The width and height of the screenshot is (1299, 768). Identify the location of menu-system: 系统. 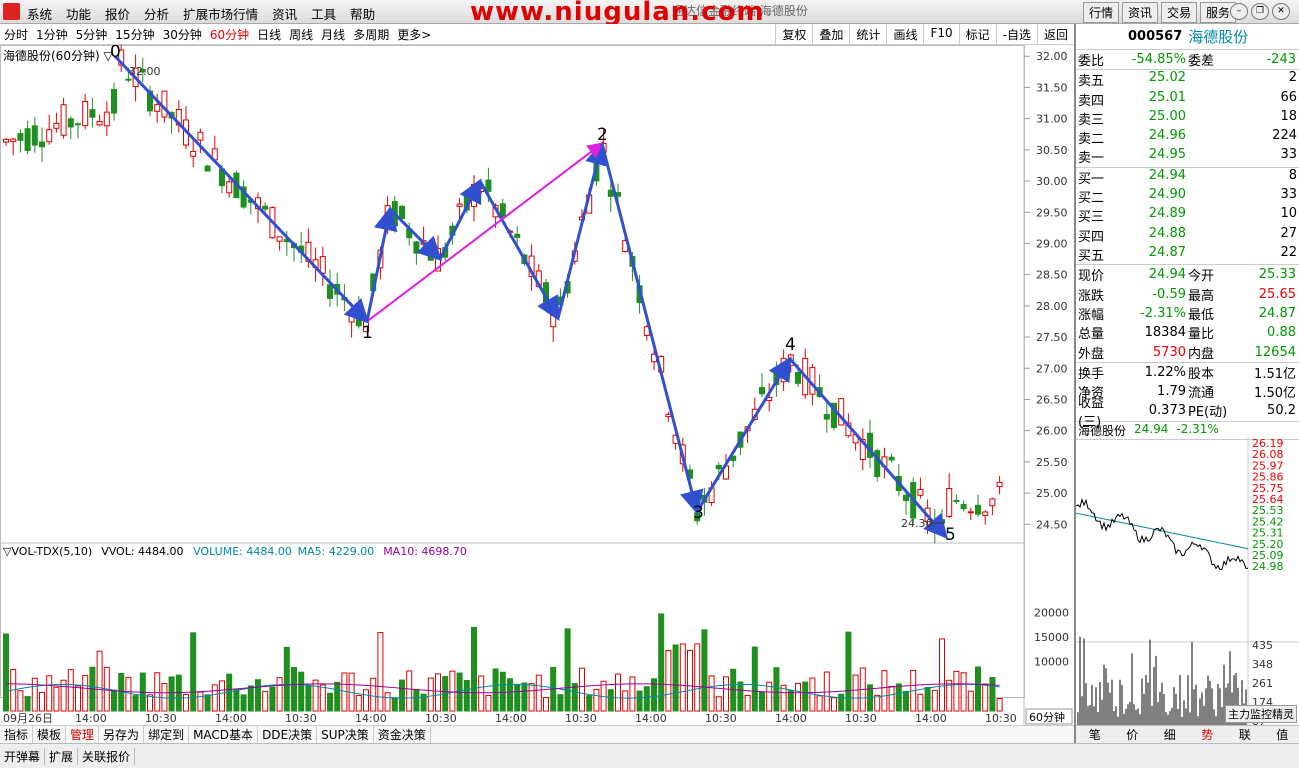
(39, 12).